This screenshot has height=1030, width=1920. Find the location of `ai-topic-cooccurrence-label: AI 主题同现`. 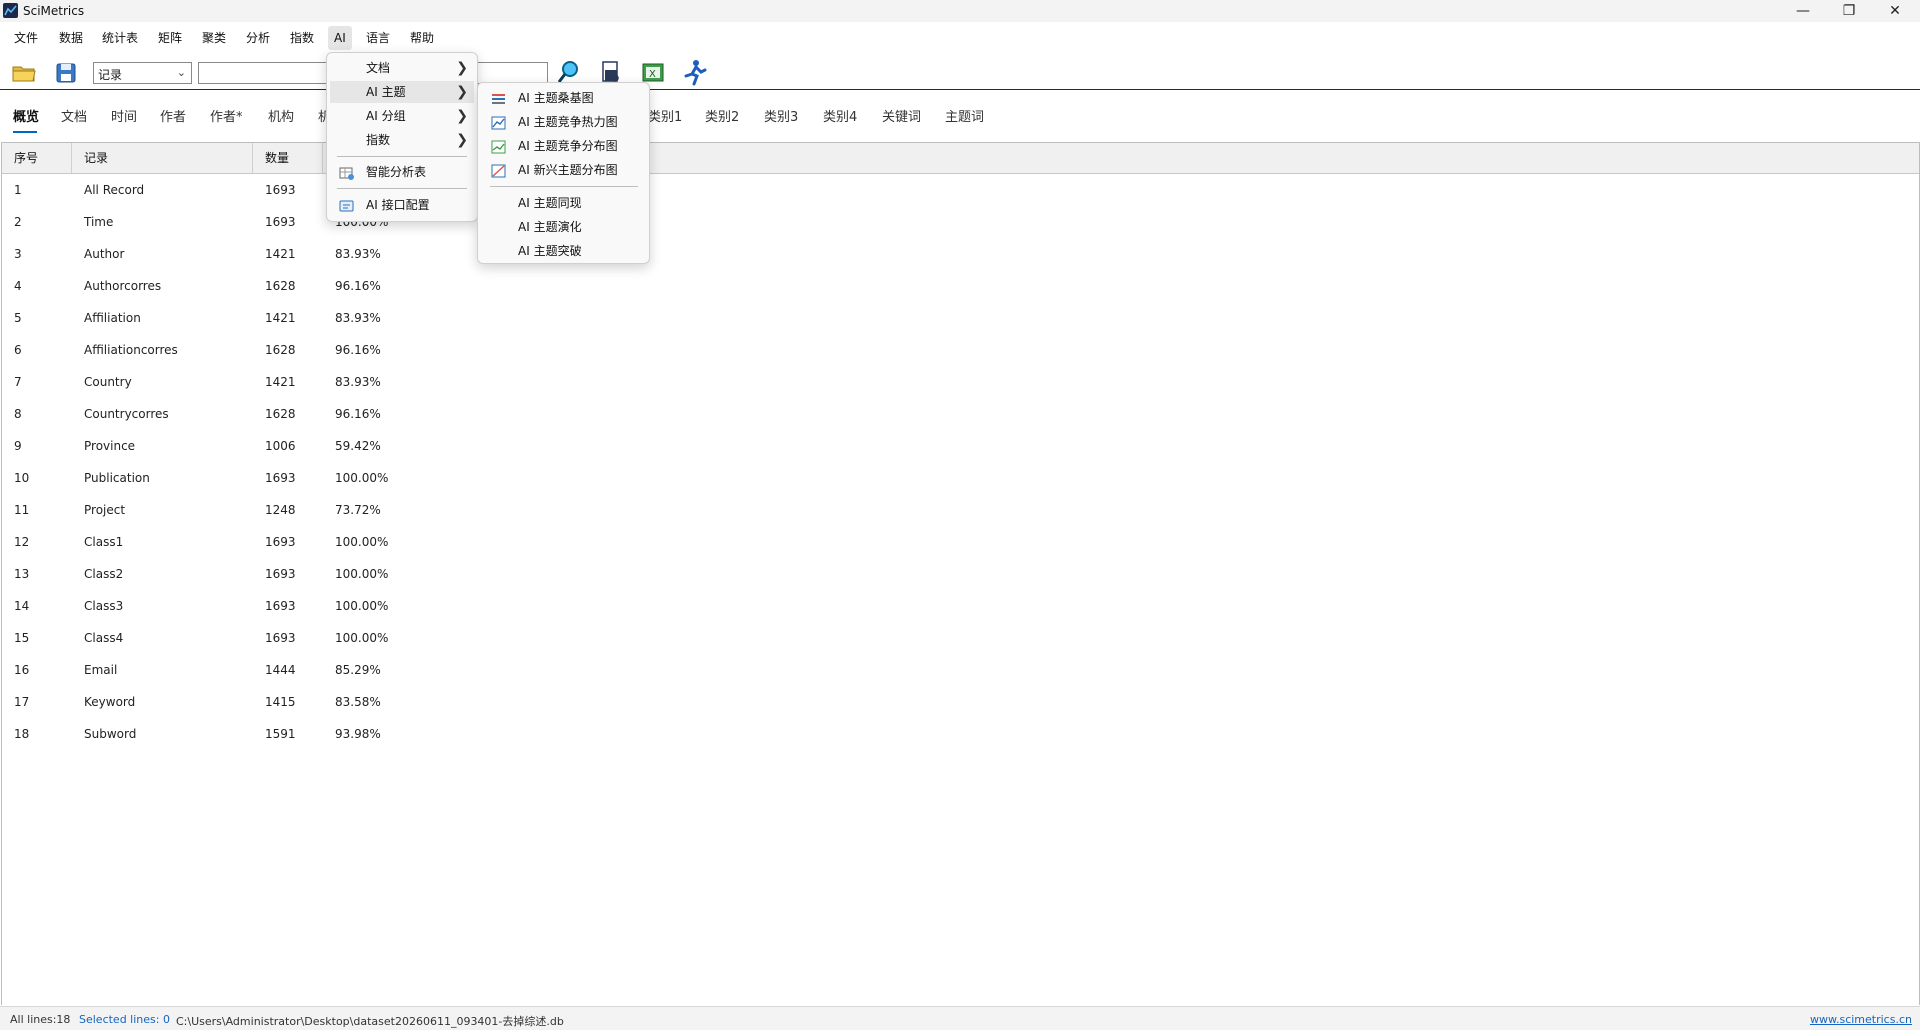

ai-topic-cooccurrence-label: AI 主题同现 is located at coordinates (550, 203).